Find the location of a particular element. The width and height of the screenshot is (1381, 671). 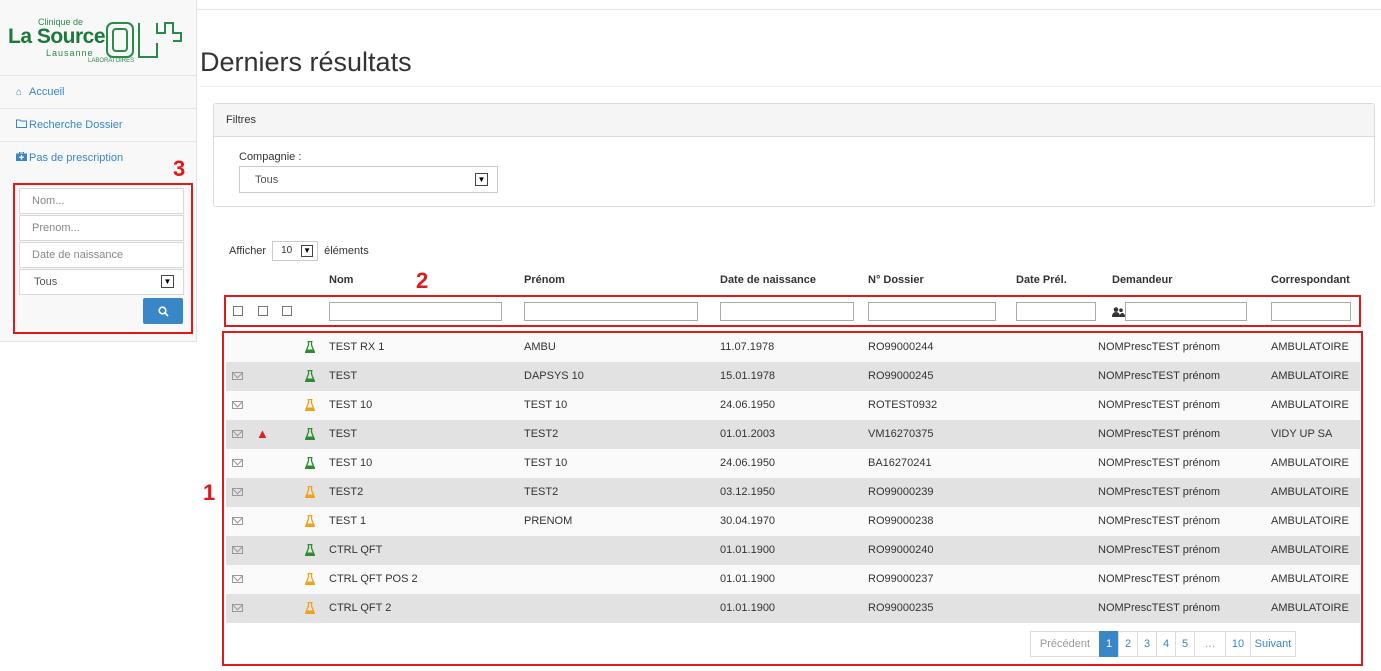

filter-input-date-naissance is located at coordinates (787, 311).